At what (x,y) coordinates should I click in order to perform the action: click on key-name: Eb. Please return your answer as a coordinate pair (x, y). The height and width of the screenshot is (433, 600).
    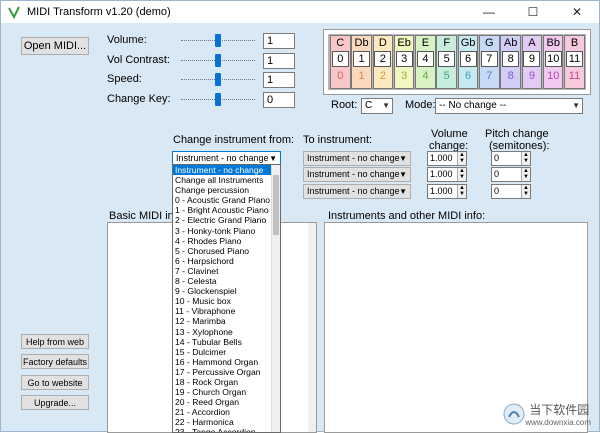
    Looking at the image, I should click on (404, 43).